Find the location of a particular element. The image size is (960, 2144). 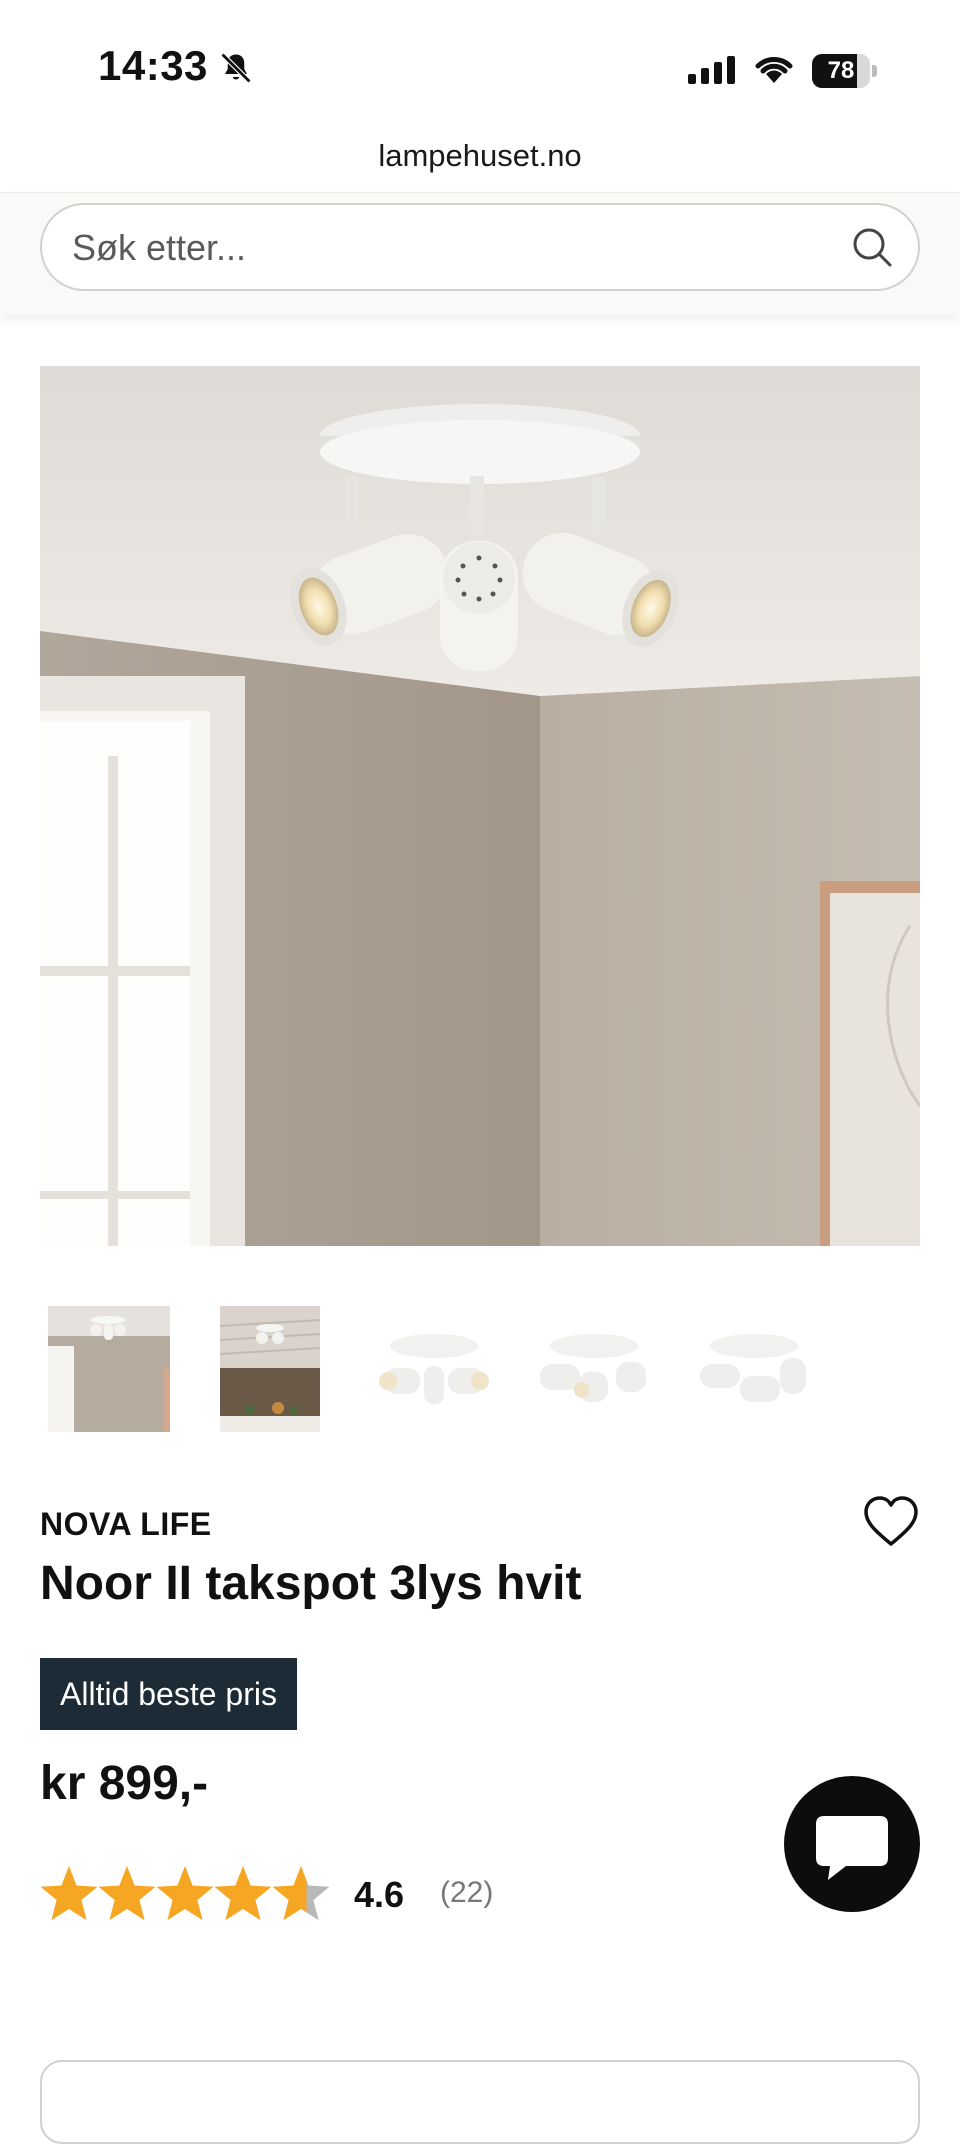

next-section-card is located at coordinates (480, 2102).